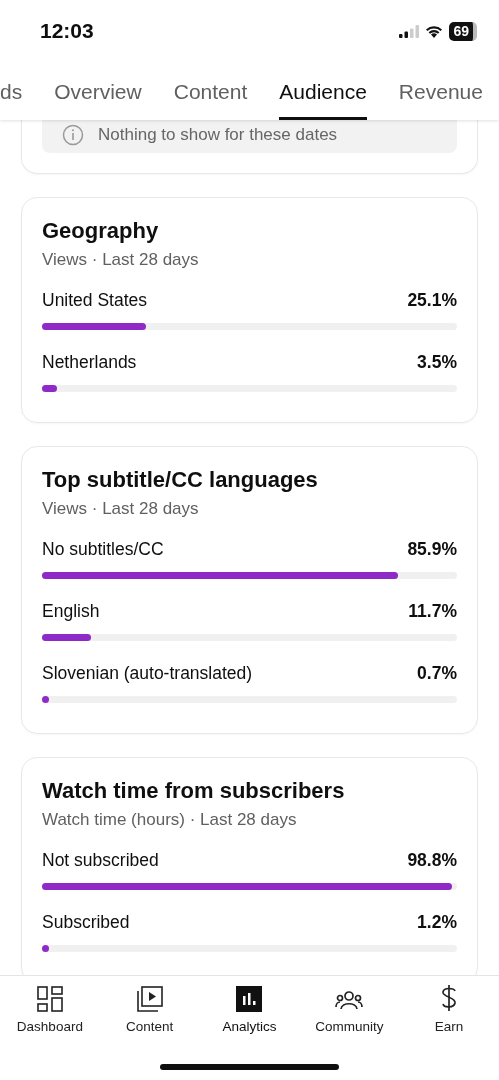 The image size is (499, 1080). I want to click on row-value: 0.7%, so click(437, 673).